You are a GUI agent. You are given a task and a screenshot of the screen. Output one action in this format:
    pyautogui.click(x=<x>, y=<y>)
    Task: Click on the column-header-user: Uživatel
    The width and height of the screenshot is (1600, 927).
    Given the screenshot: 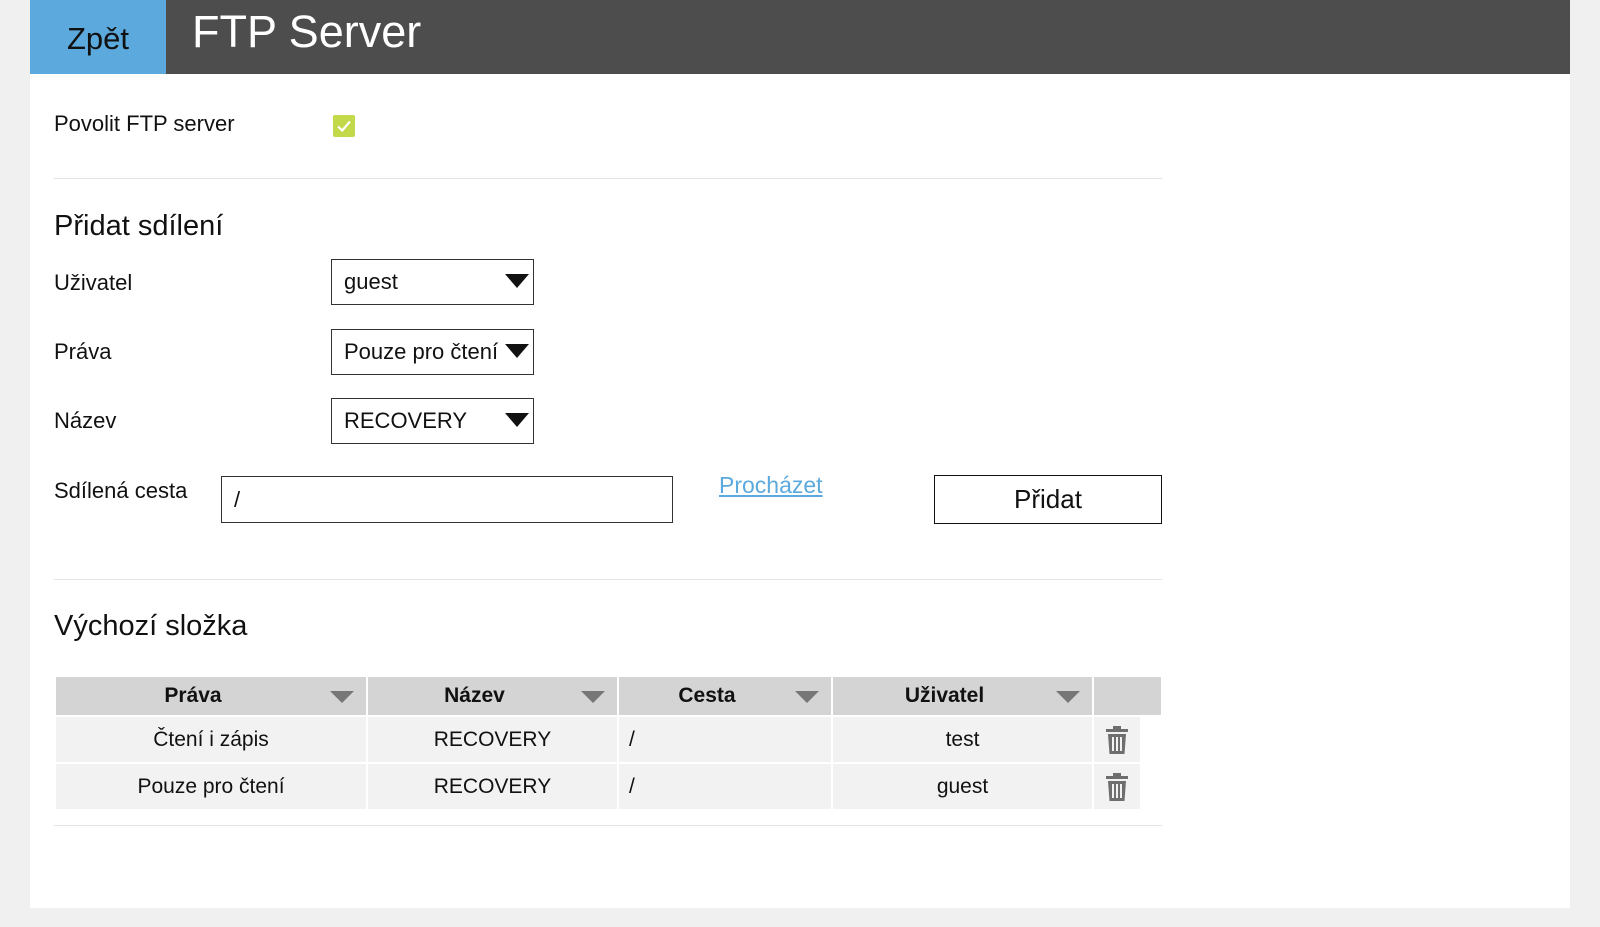 What is the action you would take?
    pyautogui.click(x=962, y=696)
    